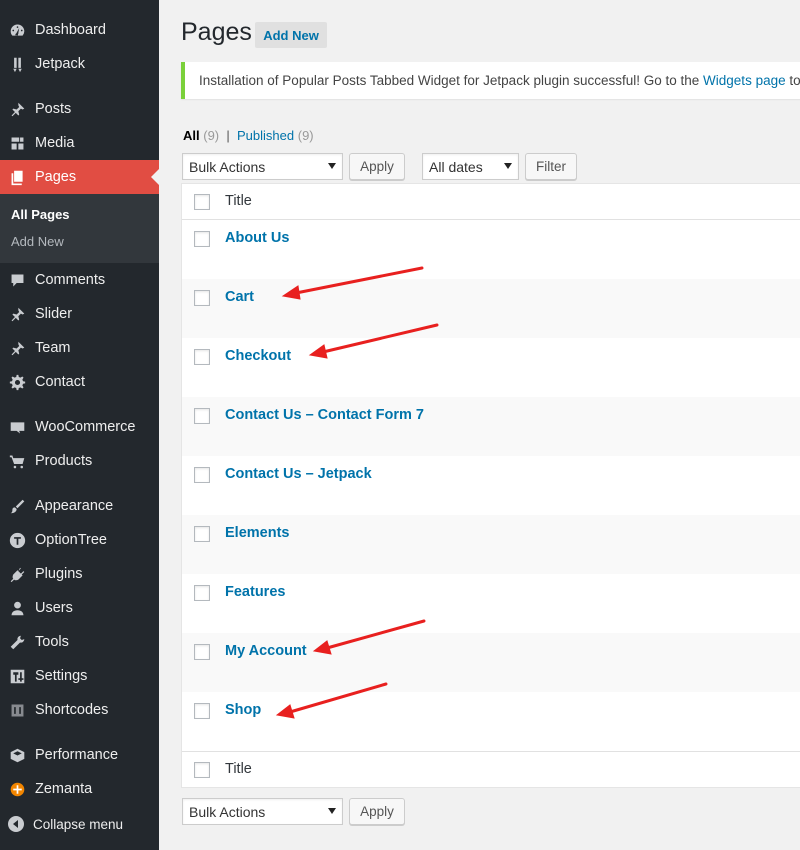  What do you see at coordinates (17, 710) in the screenshot?
I see `shortcodes-icon` at bounding box center [17, 710].